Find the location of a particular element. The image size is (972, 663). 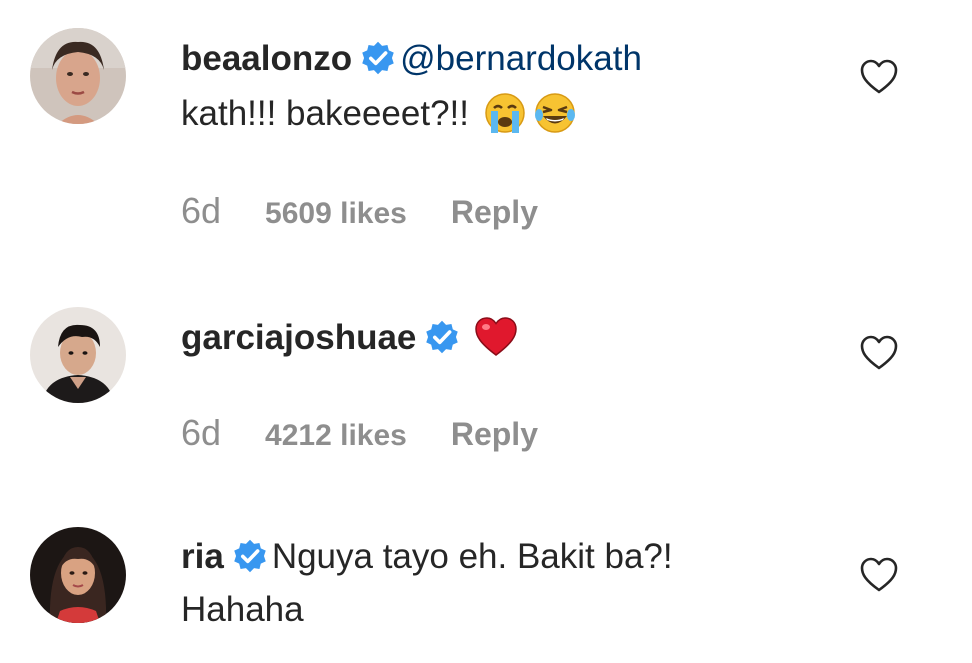

comment-line: kath!!! bakeeeet?!! is located at coordinates (379, 113).